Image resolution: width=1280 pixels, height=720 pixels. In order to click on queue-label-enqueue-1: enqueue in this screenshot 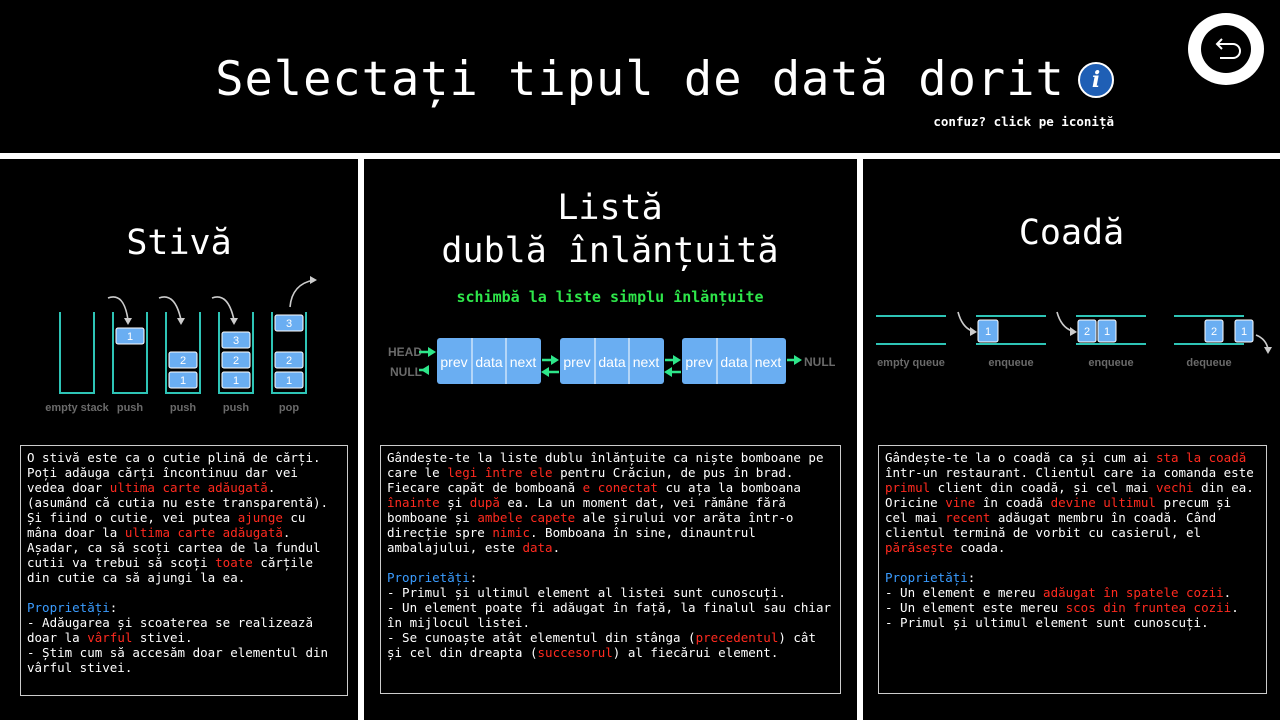, I will do `click(1010, 363)`.